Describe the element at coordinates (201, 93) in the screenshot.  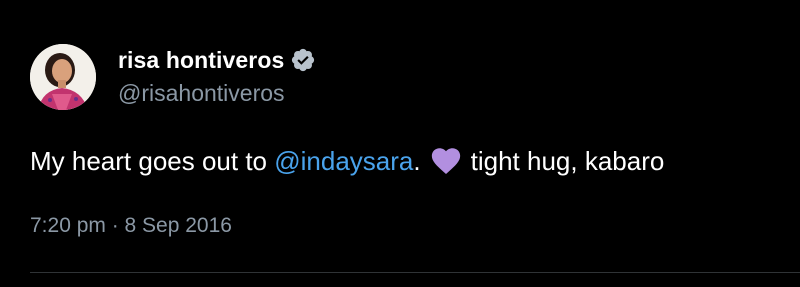
I see `author-handle: @risahontiveros` at that location.